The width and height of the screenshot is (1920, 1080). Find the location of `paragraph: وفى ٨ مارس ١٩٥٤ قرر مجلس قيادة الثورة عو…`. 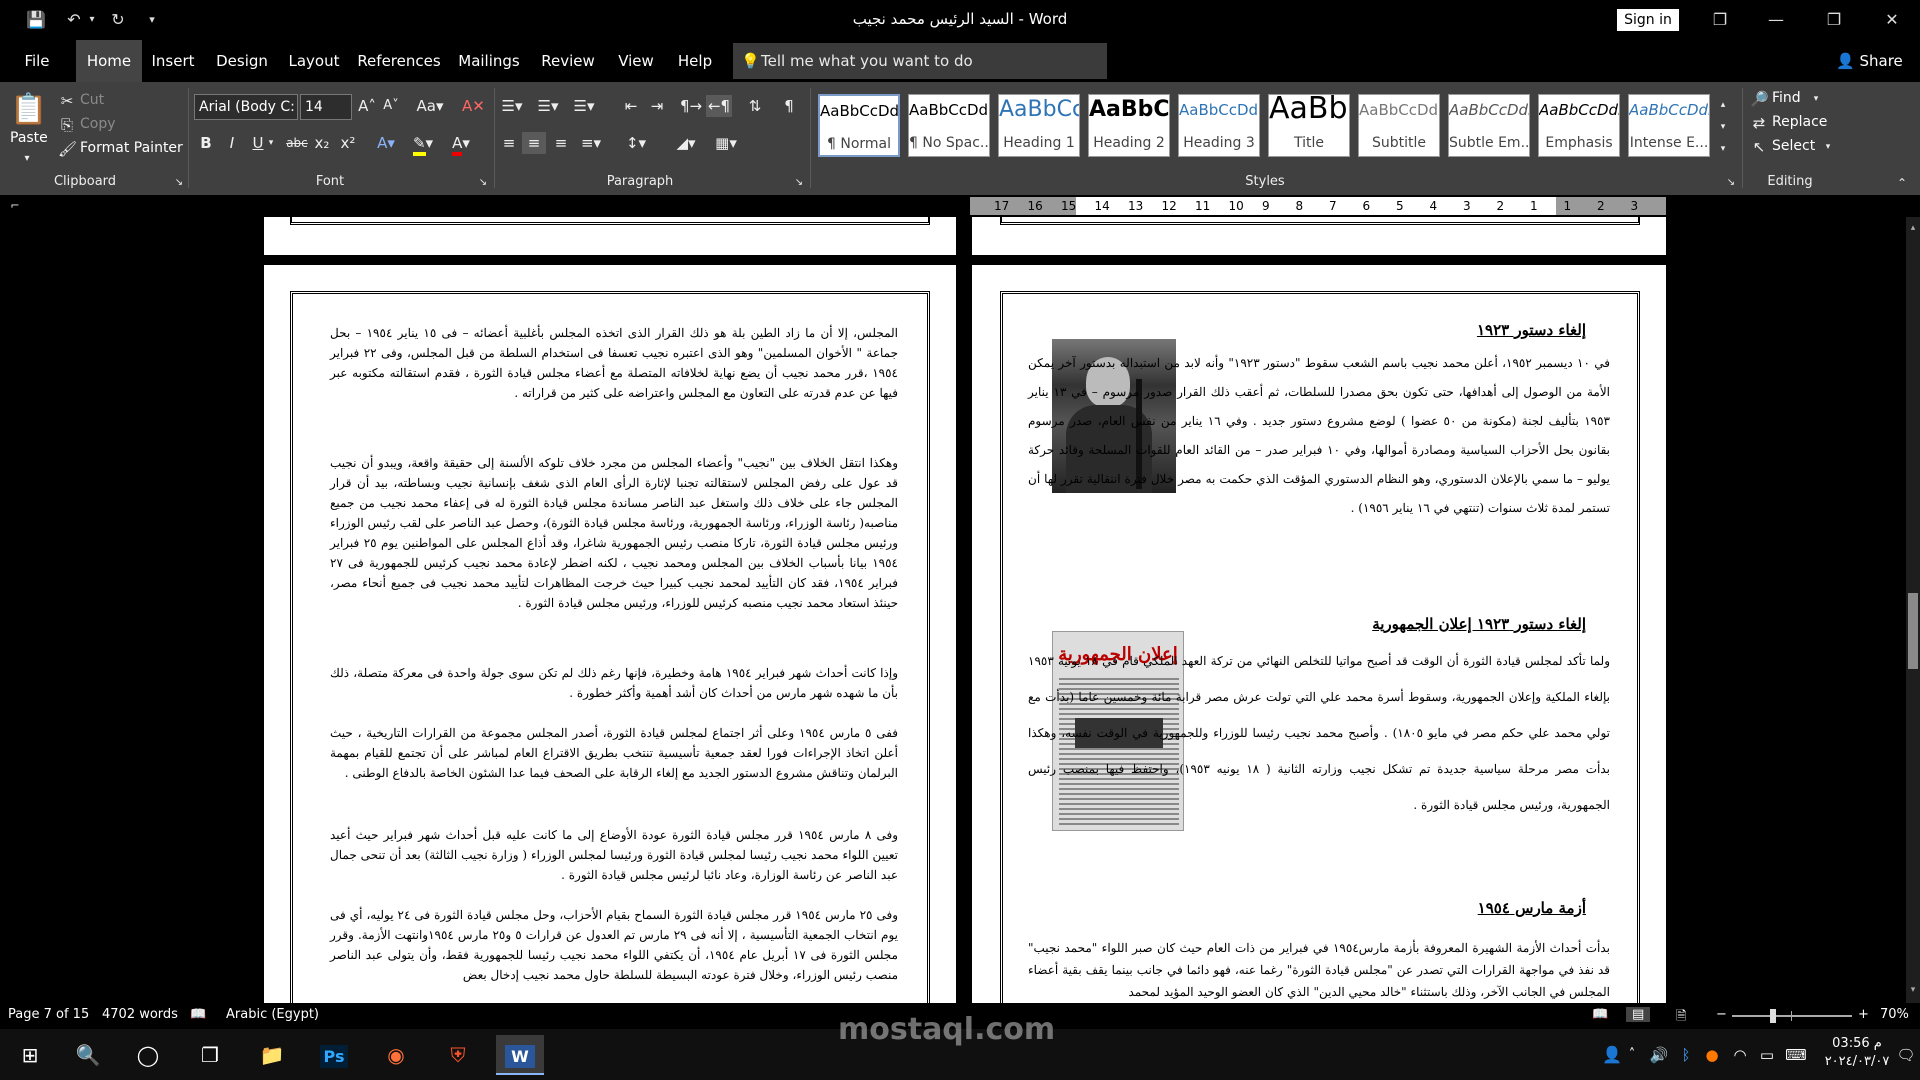

paragraph: وفى ٨ مارس ١٩٥٤ قرر مجلس قيادة الثورة عو… is located at coordinates (614, 855).